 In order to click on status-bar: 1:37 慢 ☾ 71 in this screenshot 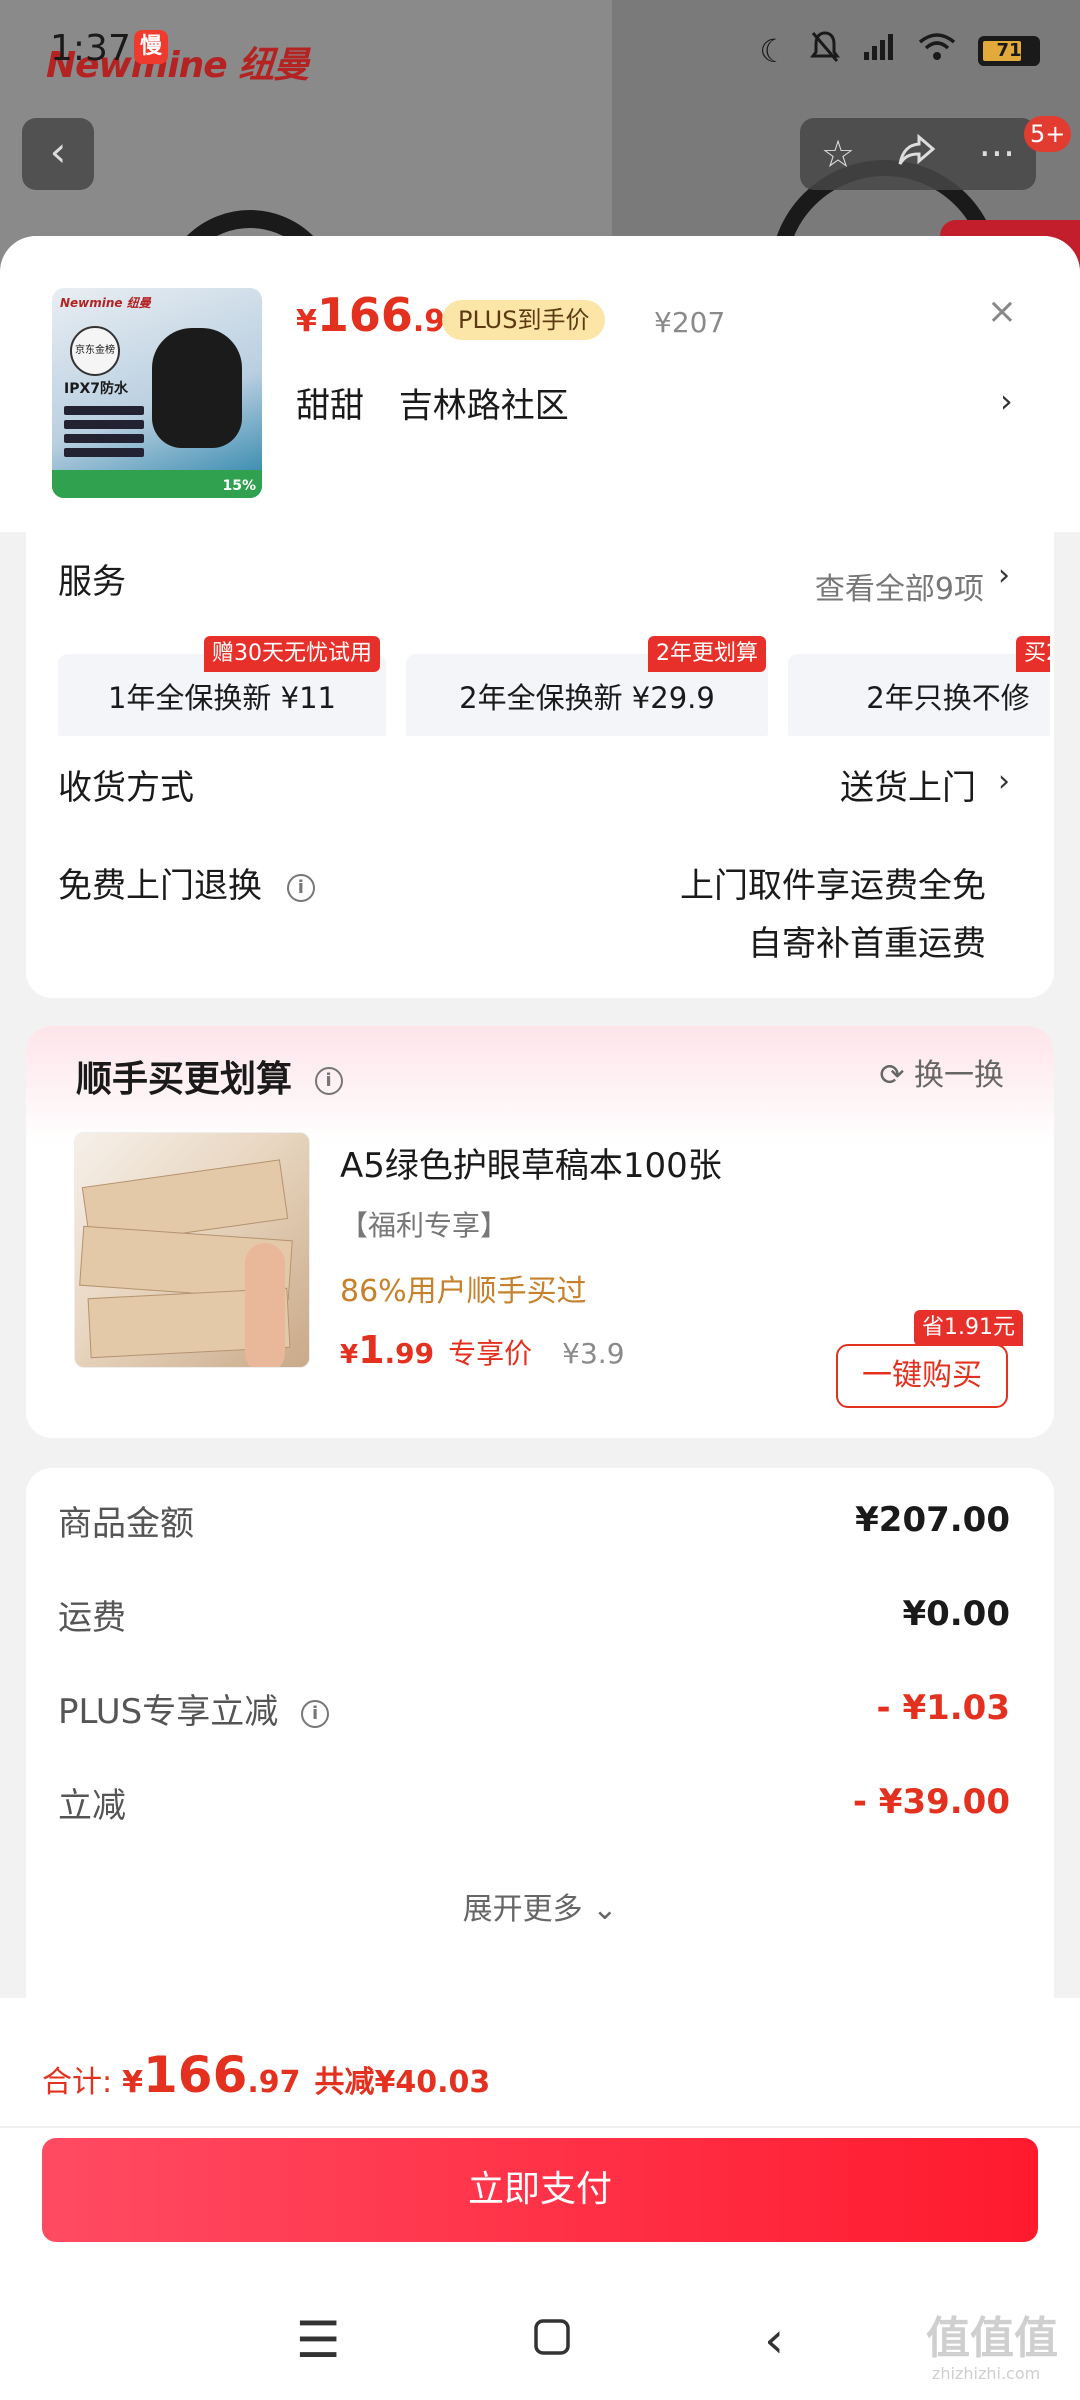, I will do `click(540, 50)`.